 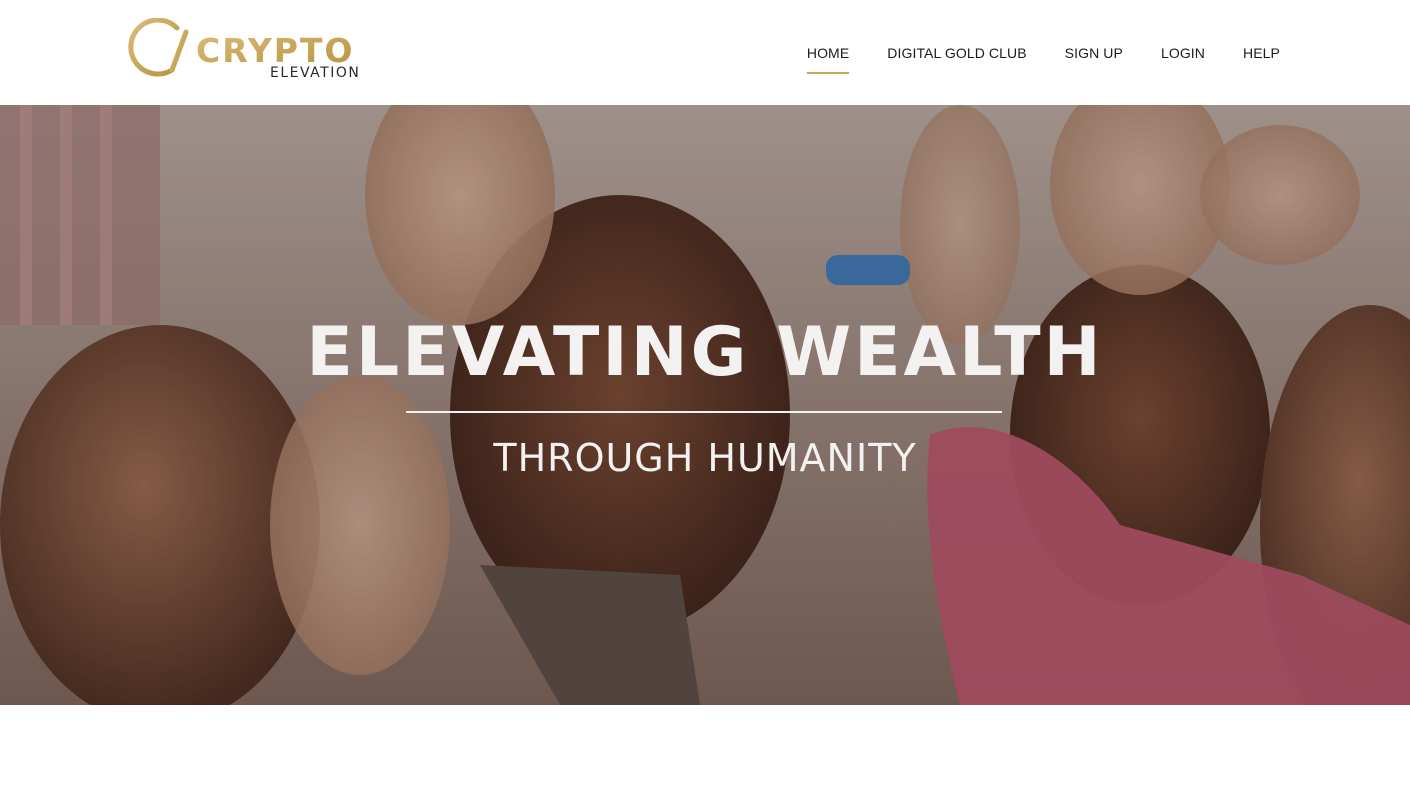 What do you see at coordinates (828, 73) in the screenshot?
I see `active-indicator` at bounding box center [828, 73].